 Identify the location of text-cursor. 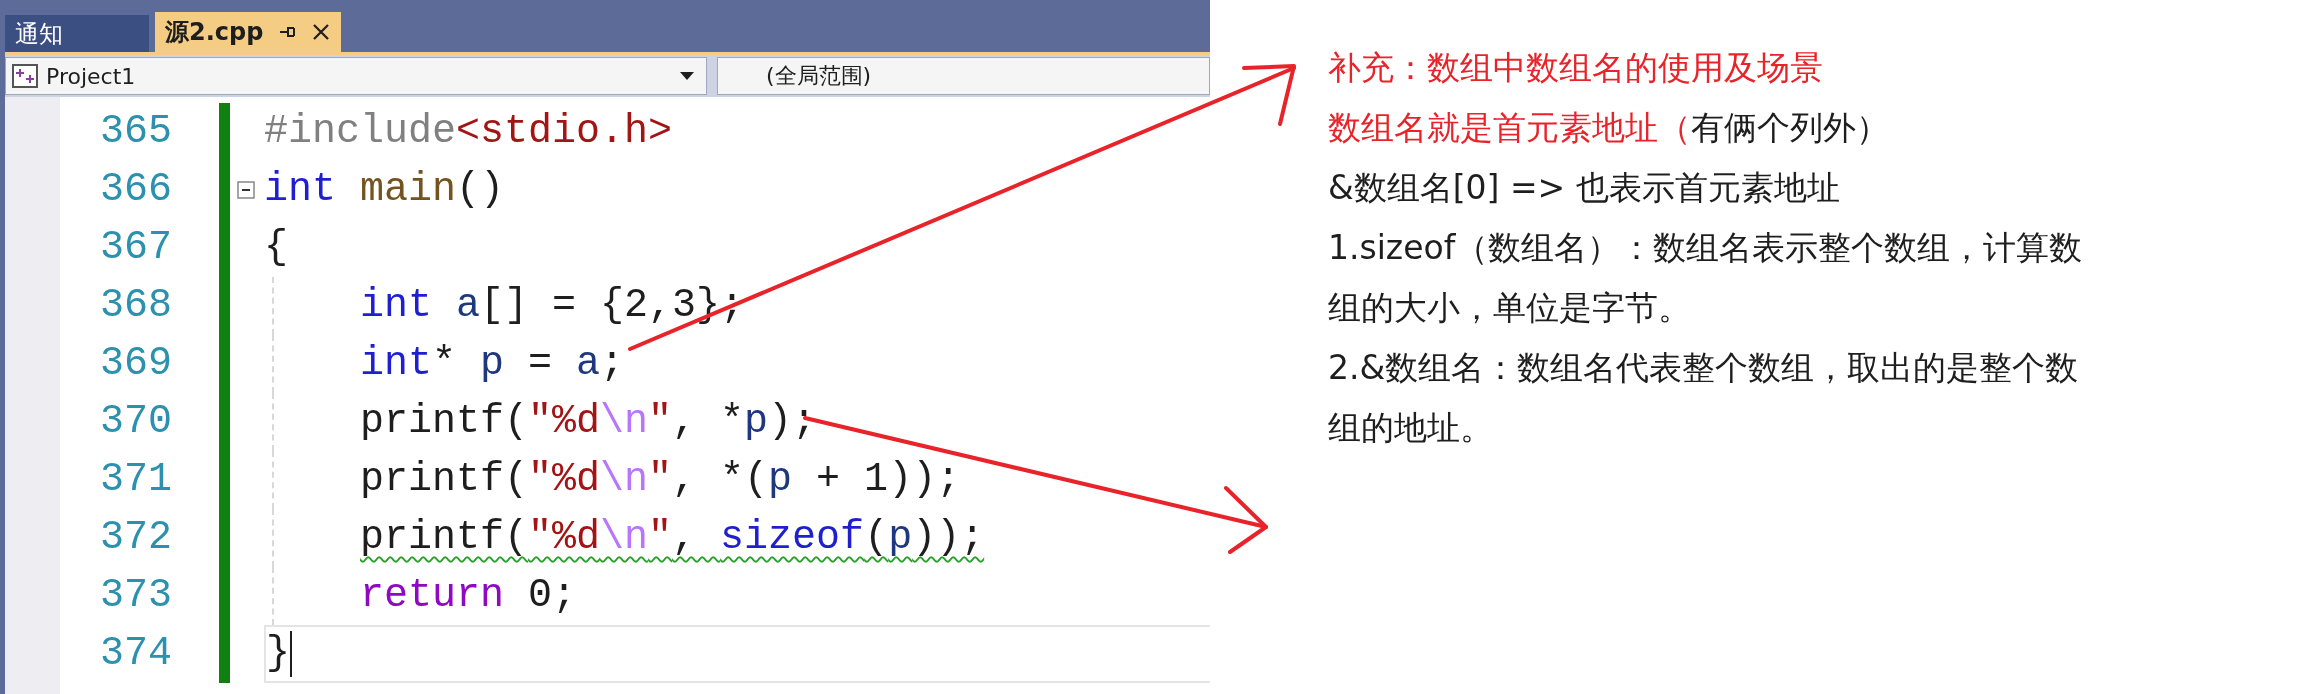
(291, 654).